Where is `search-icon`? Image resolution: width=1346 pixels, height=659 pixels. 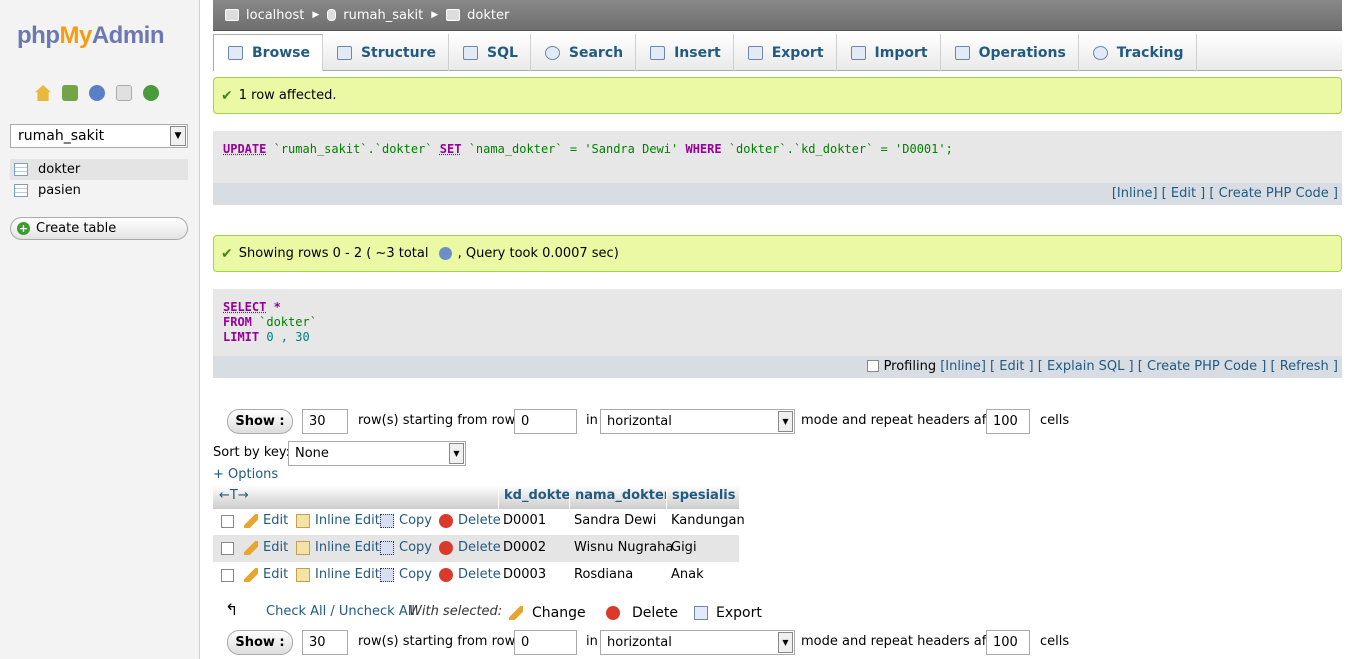 search-icon is located at coordinates (552, 52).